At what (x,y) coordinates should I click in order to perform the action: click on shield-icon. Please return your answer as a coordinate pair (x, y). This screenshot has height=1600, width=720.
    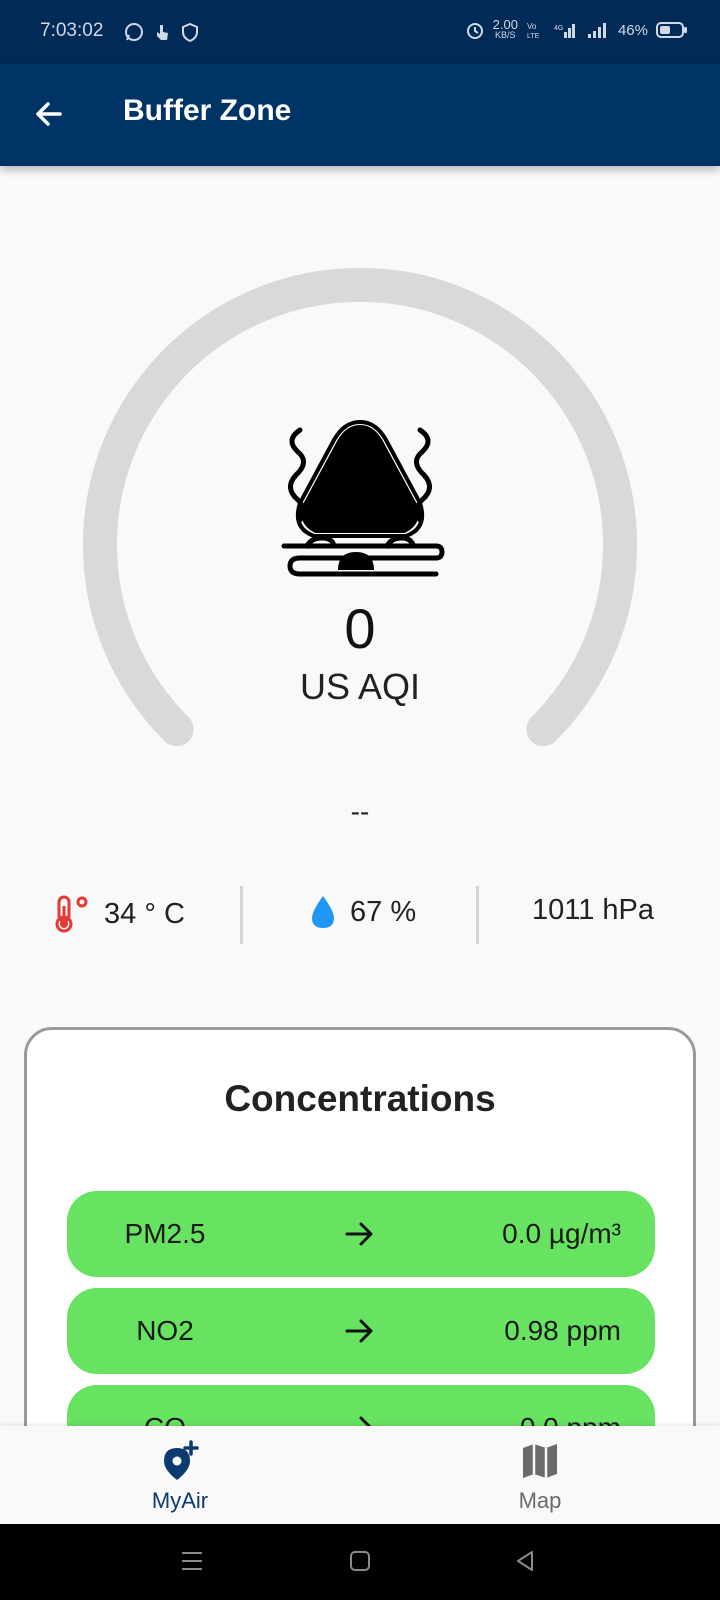
    Looking at the image, I should click on (190, 32).